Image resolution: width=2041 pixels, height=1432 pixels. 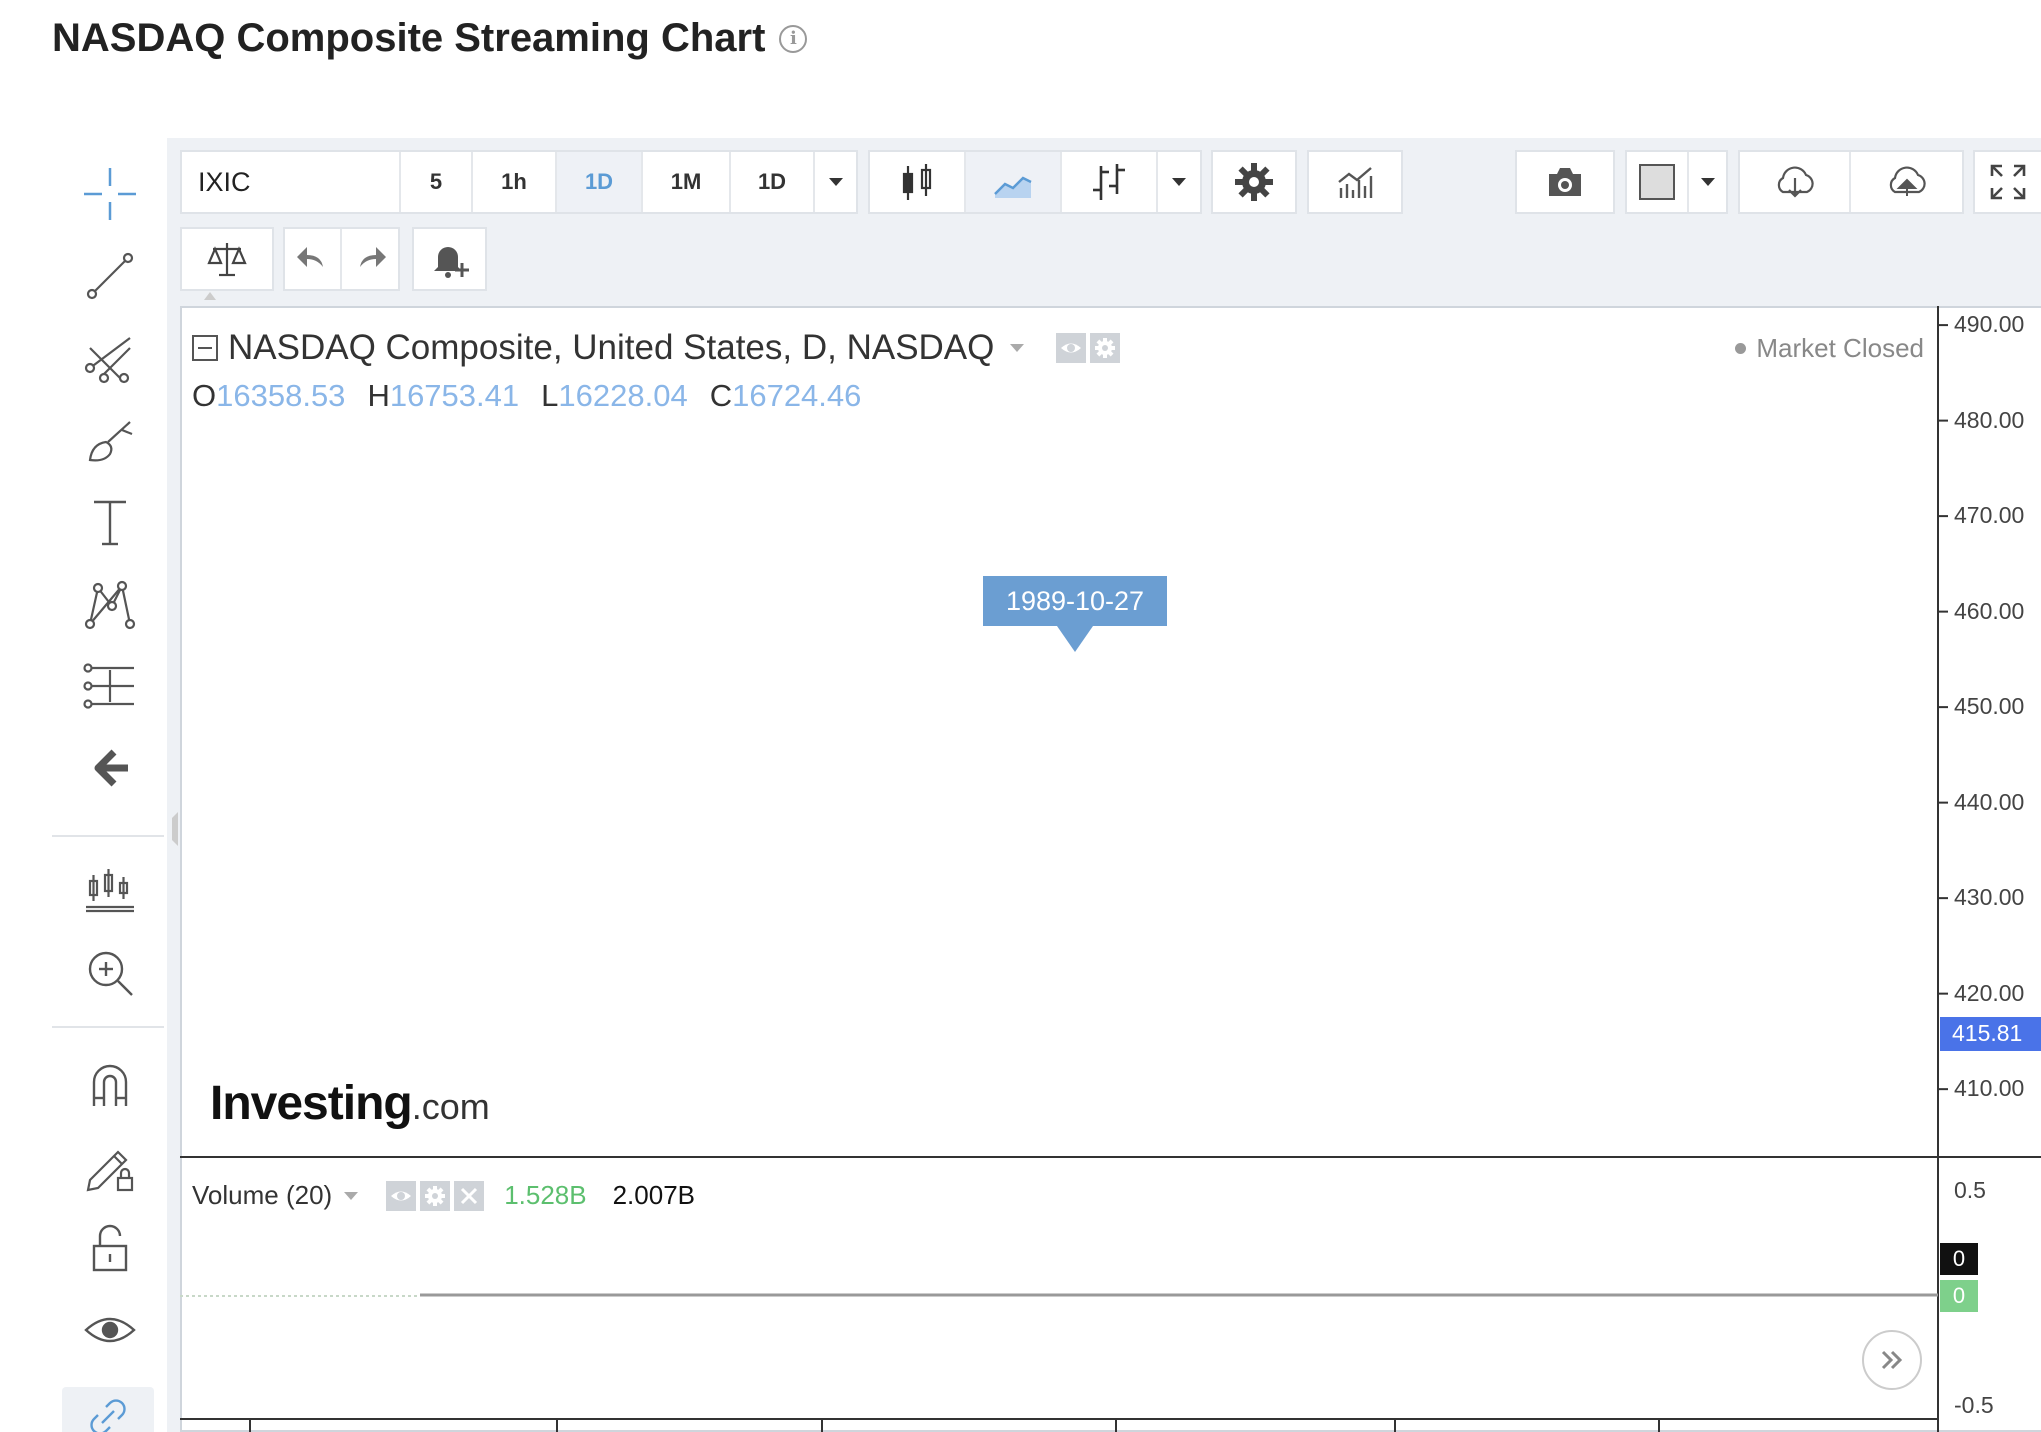 What do you see at coordinates (1989, 801) in the screenshot?
I see `y-axis-label: 440.00` at bounding box center [1989, 801].